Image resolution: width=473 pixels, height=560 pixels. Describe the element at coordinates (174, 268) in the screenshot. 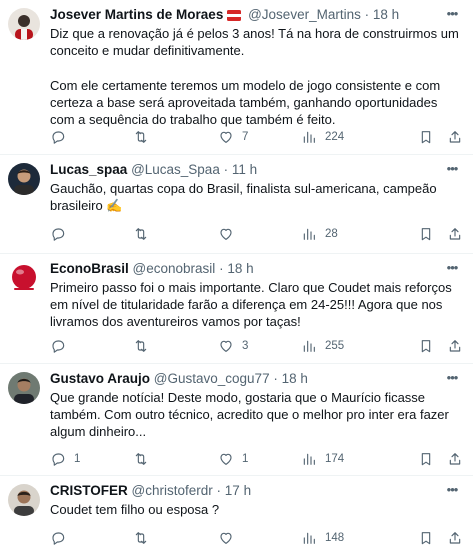

I see `author-handle: @econobrasil` at that location.